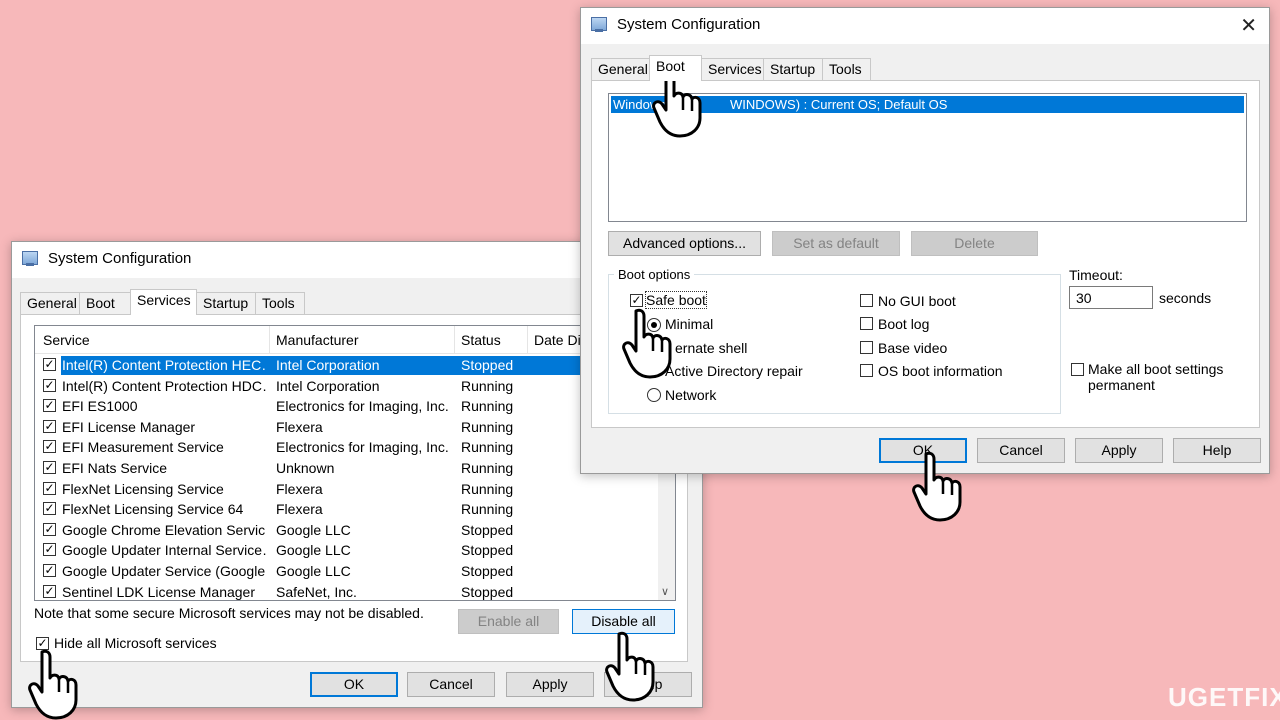  I want to click on service-name: Sentinel LDK License Manager, so click(159, 591).